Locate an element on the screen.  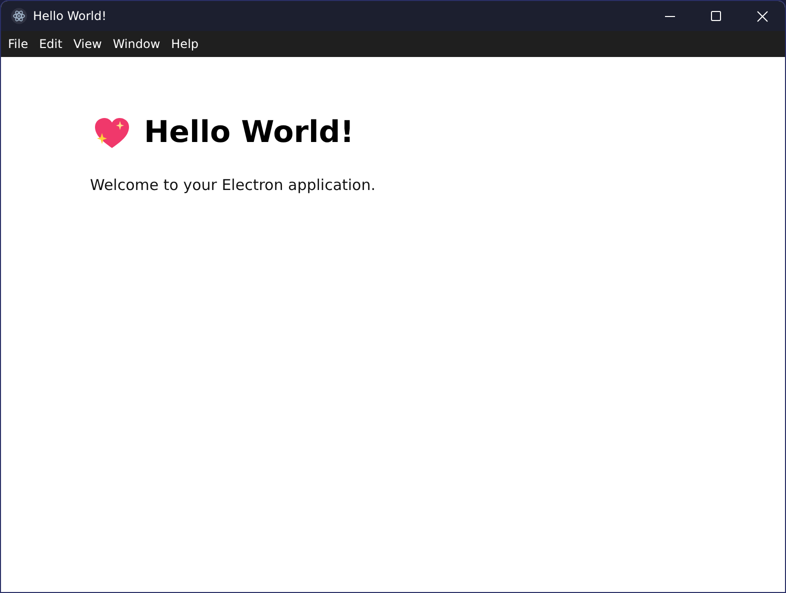
menu-item: Help is located at coordinates (185, 44).